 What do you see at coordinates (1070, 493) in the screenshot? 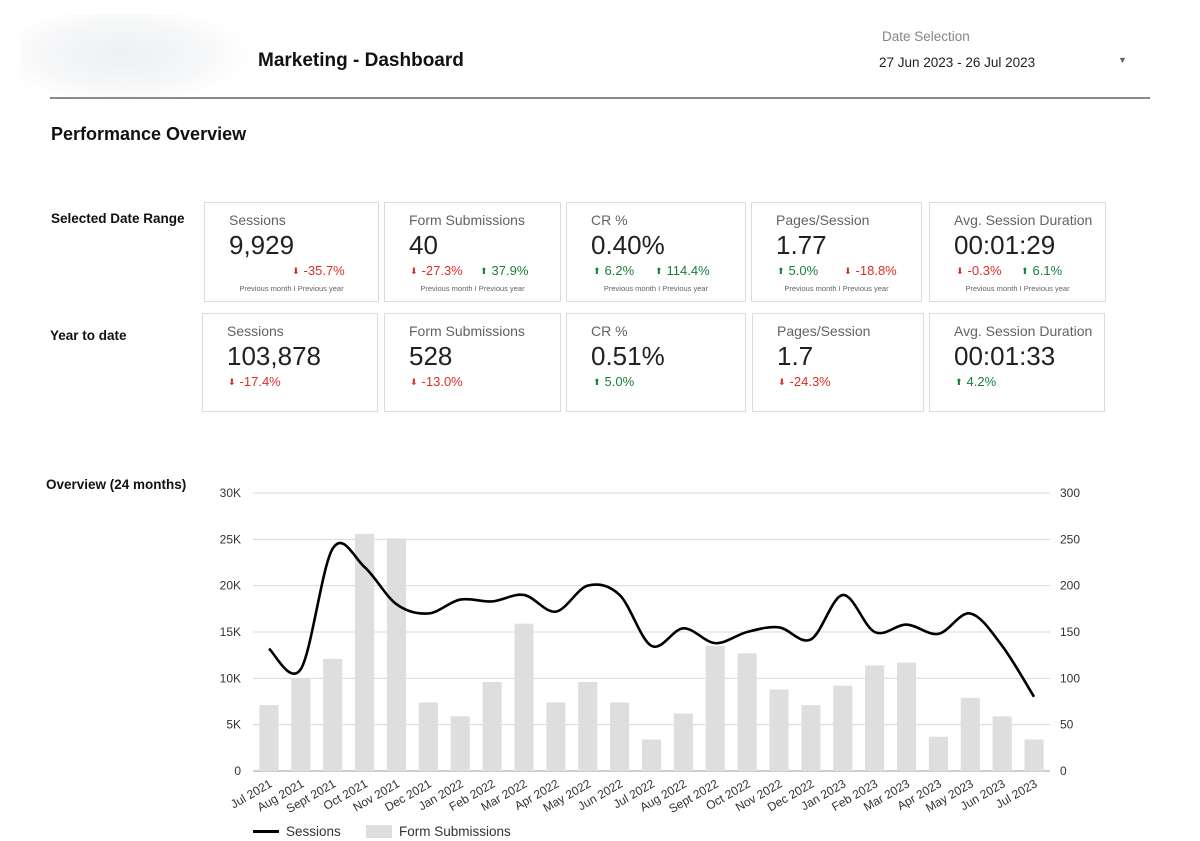
I see `y-right-tick-label: 300` at bounding box center [1070, 493].